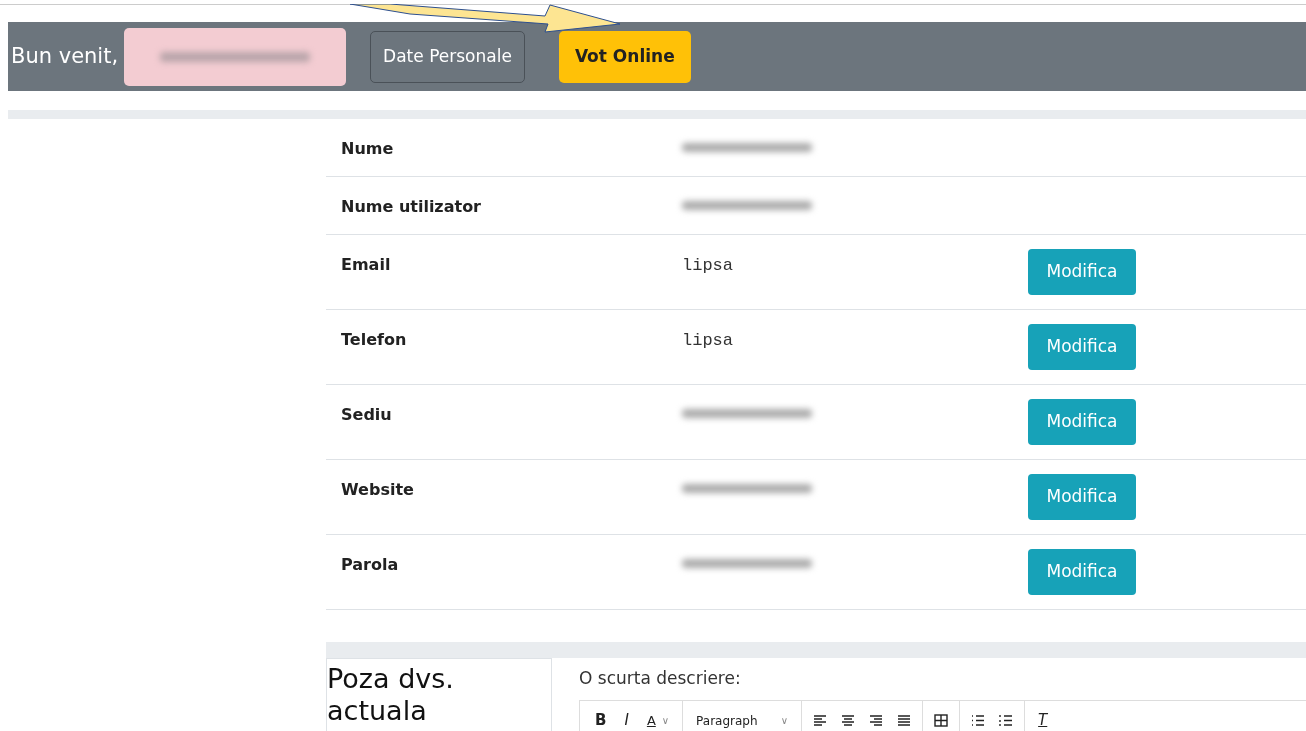  I want to click on personal-data-button: Date Personale, so click(447, 56).